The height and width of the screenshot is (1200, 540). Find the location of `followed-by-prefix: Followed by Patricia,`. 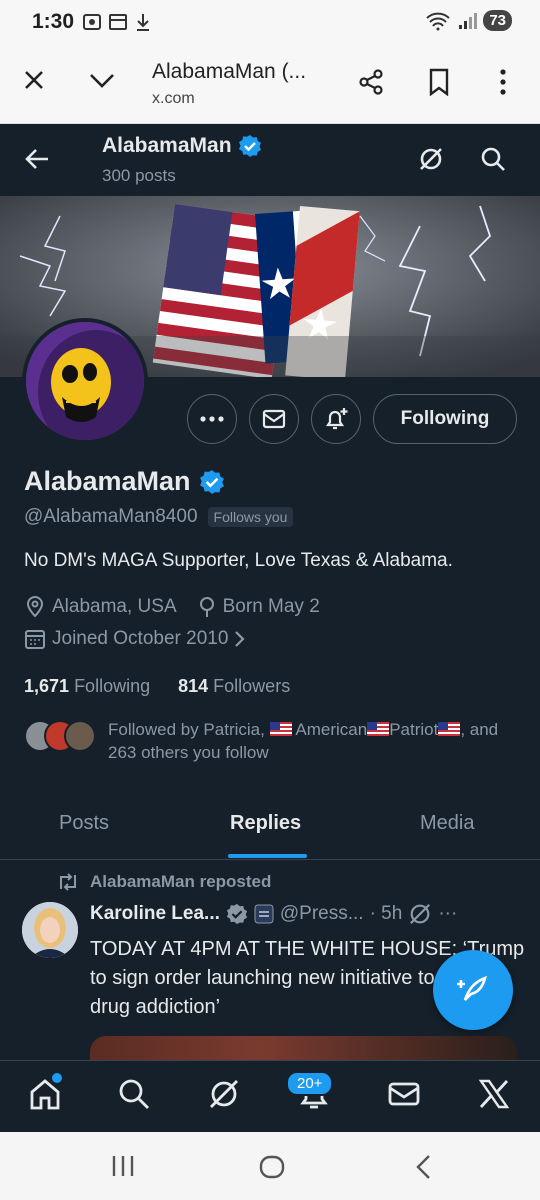

followed-by-prefix: Followed by Patricia, is located at coordinates (186, 729).